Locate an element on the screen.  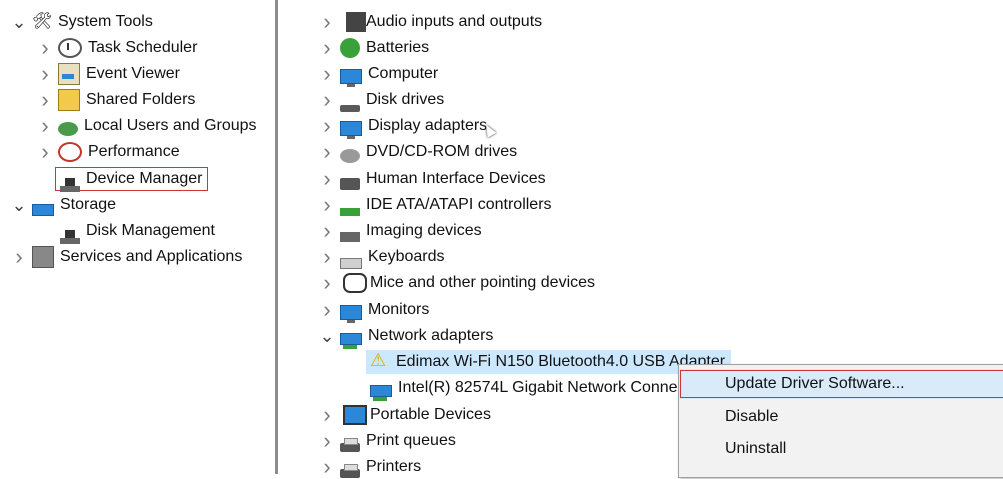
device-category-label: Mice and other pointing devices is located at coordinates (483, 282).